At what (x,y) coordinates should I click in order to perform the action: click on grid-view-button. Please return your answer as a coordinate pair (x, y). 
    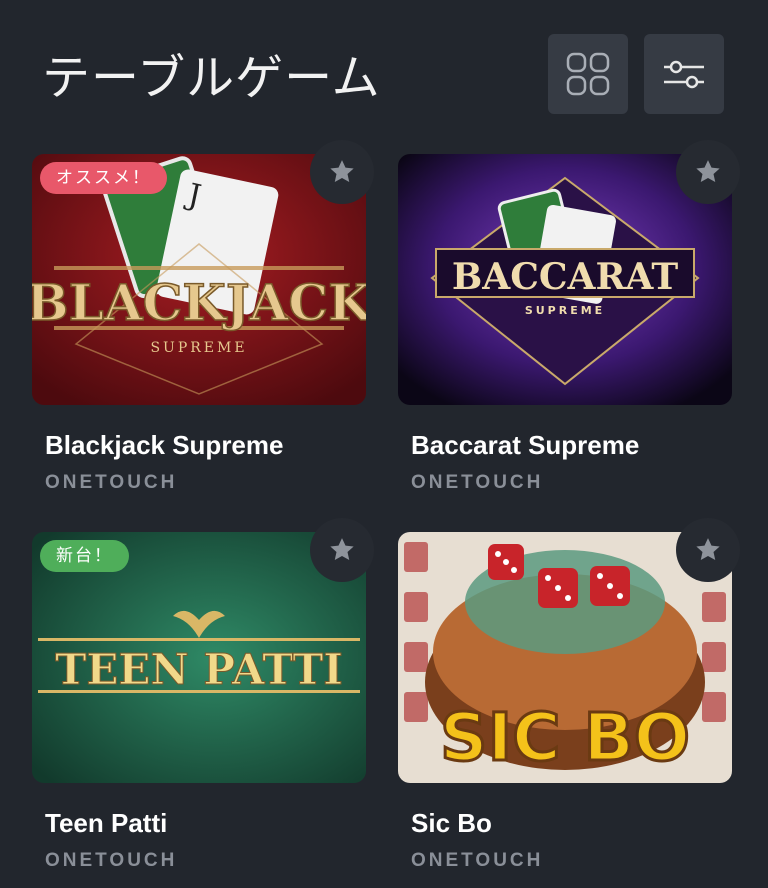
    Looking at the image, I should click on (588, 74).